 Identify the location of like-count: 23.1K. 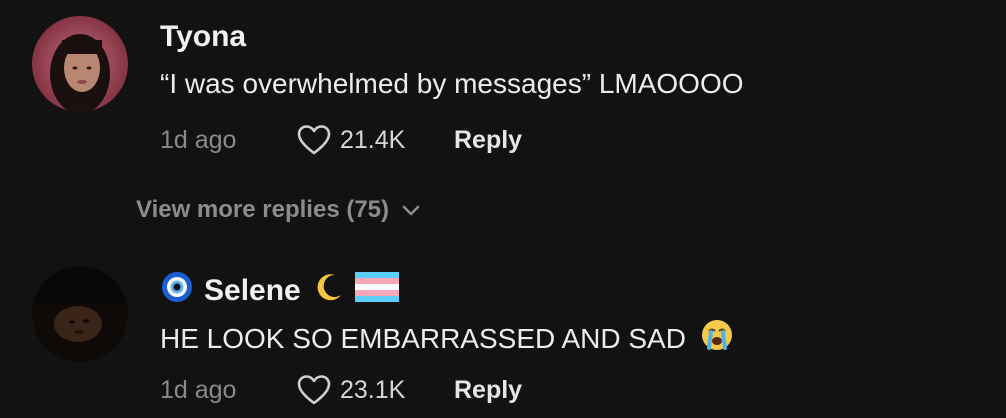
(373, 389).